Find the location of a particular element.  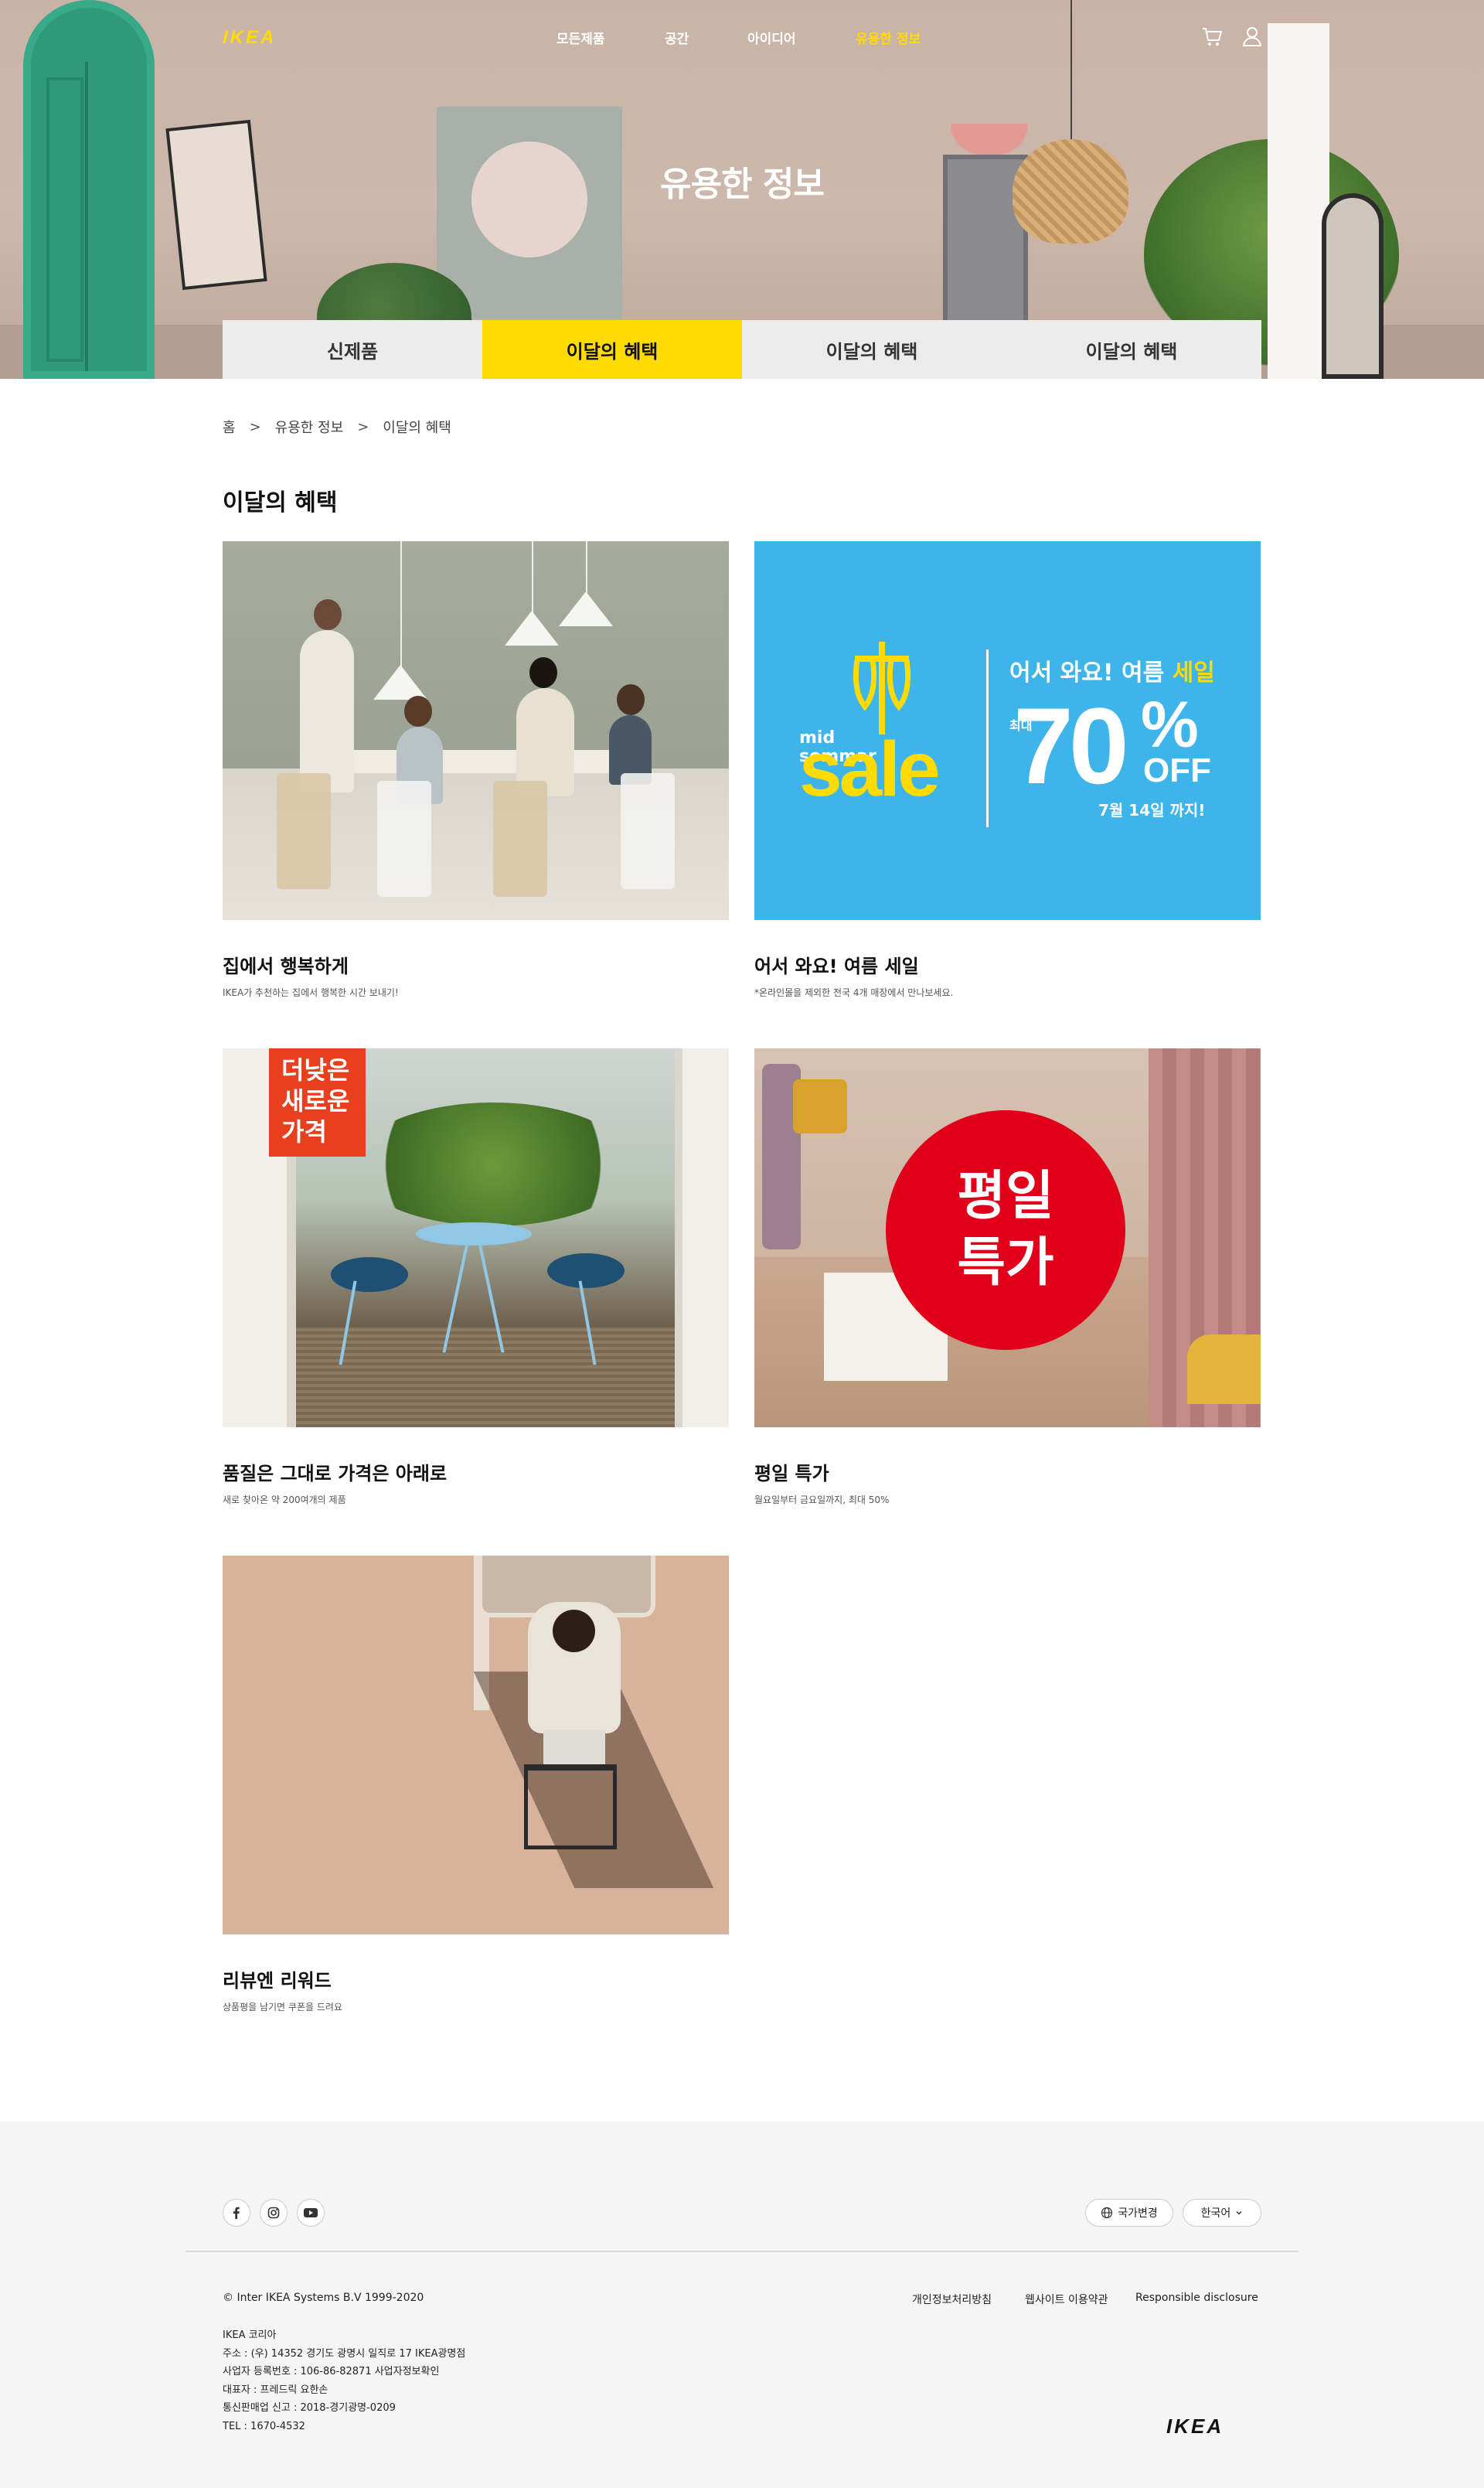

banner-percent-value: 70 is located at coordinates (1071, 745).